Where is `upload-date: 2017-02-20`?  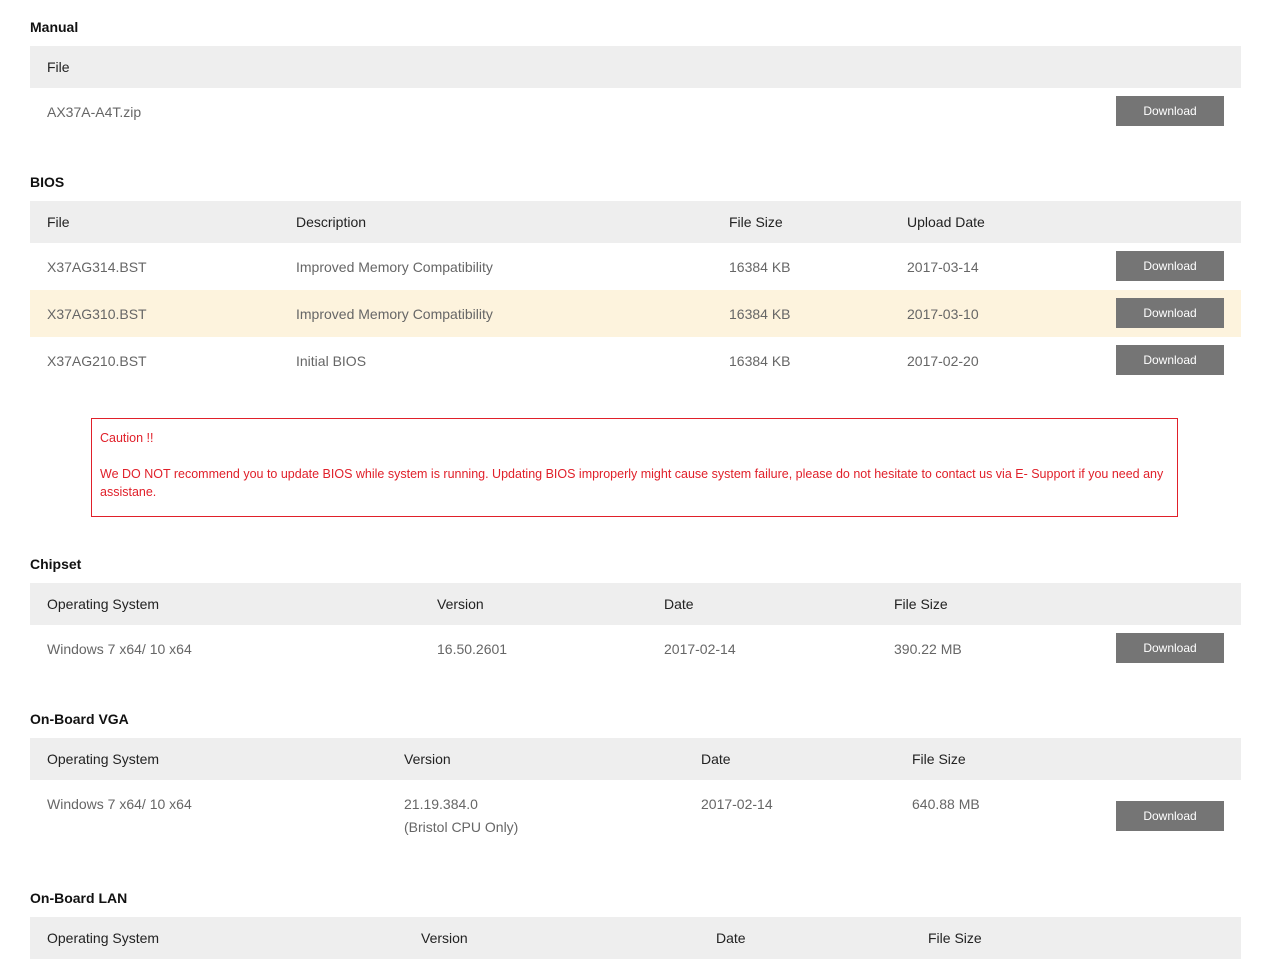
upload-date: 2017-02-20 is located at coordinates (943, 360).